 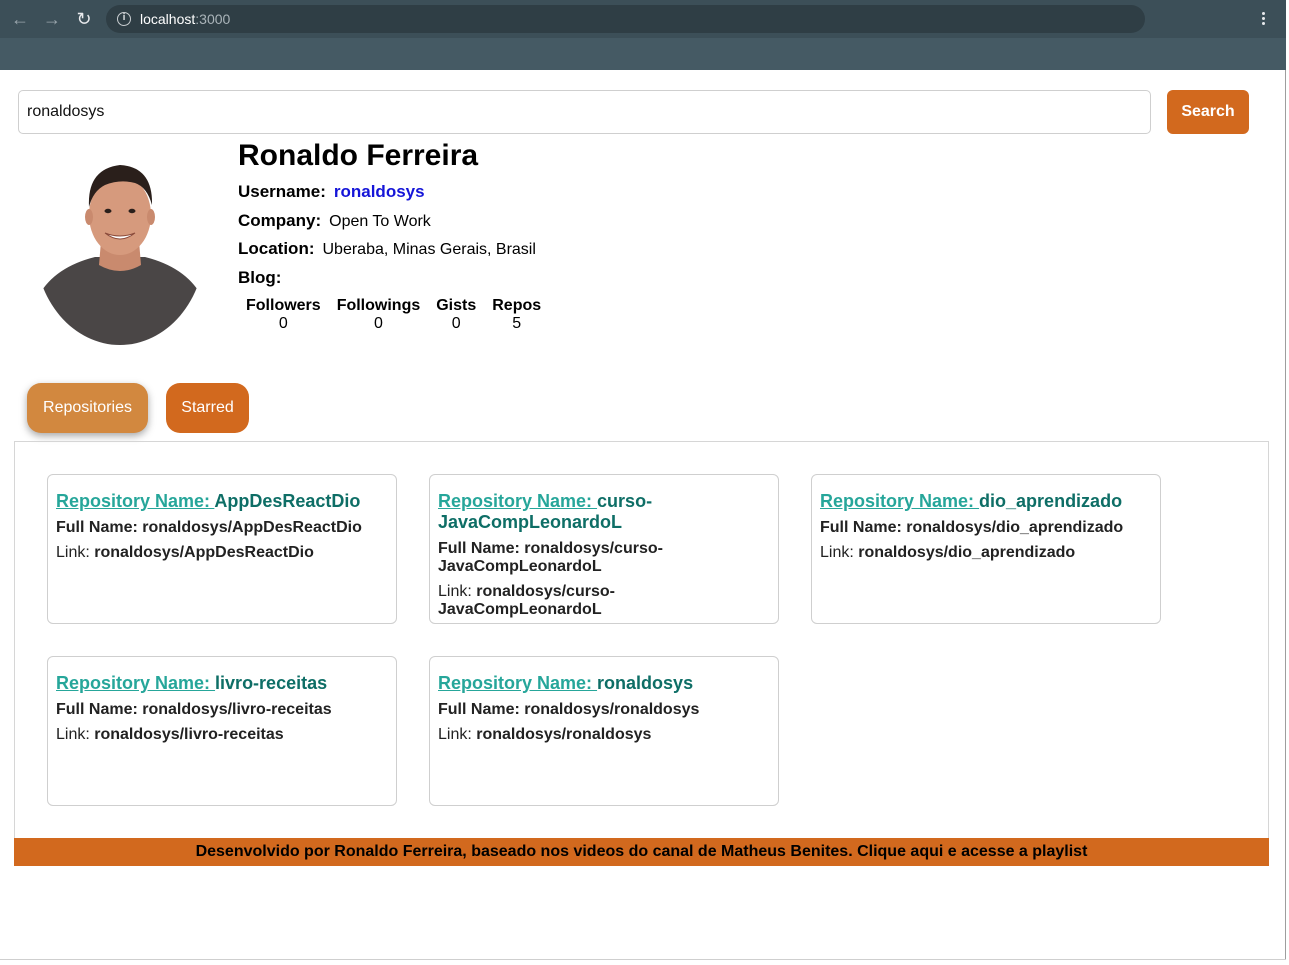 What do you see at coordinates (120, 245) in the screenshot?
I see `avatar` at bounding box center [120, 245].